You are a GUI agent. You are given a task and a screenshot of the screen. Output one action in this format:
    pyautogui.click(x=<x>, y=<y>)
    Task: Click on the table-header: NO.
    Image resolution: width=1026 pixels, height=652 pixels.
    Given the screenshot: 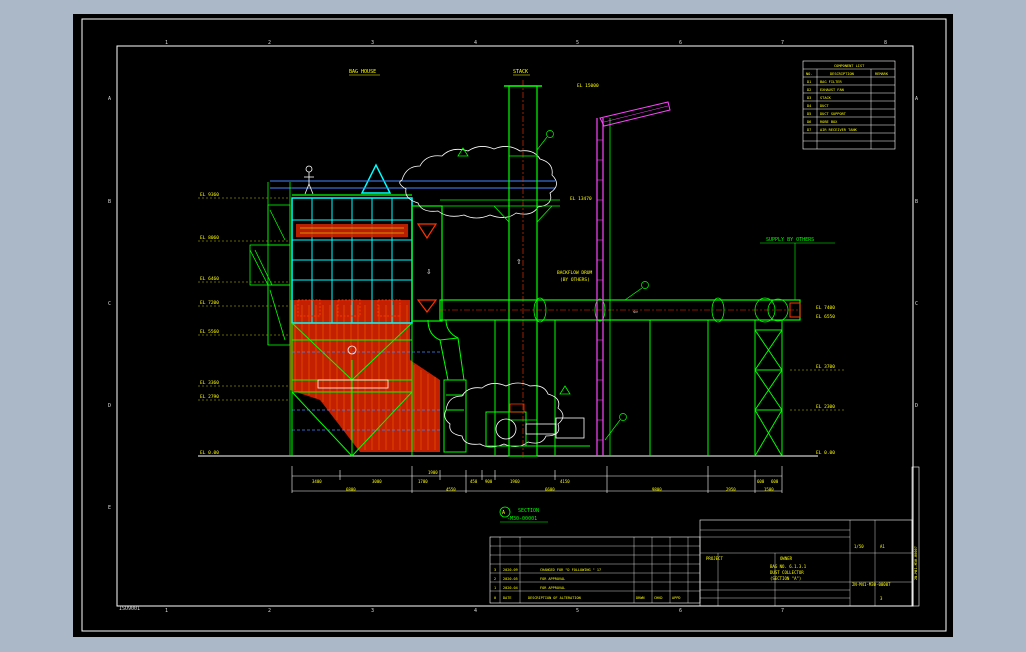 What is the action you would take?
    pyautogui.click(x=809, y=74)
    